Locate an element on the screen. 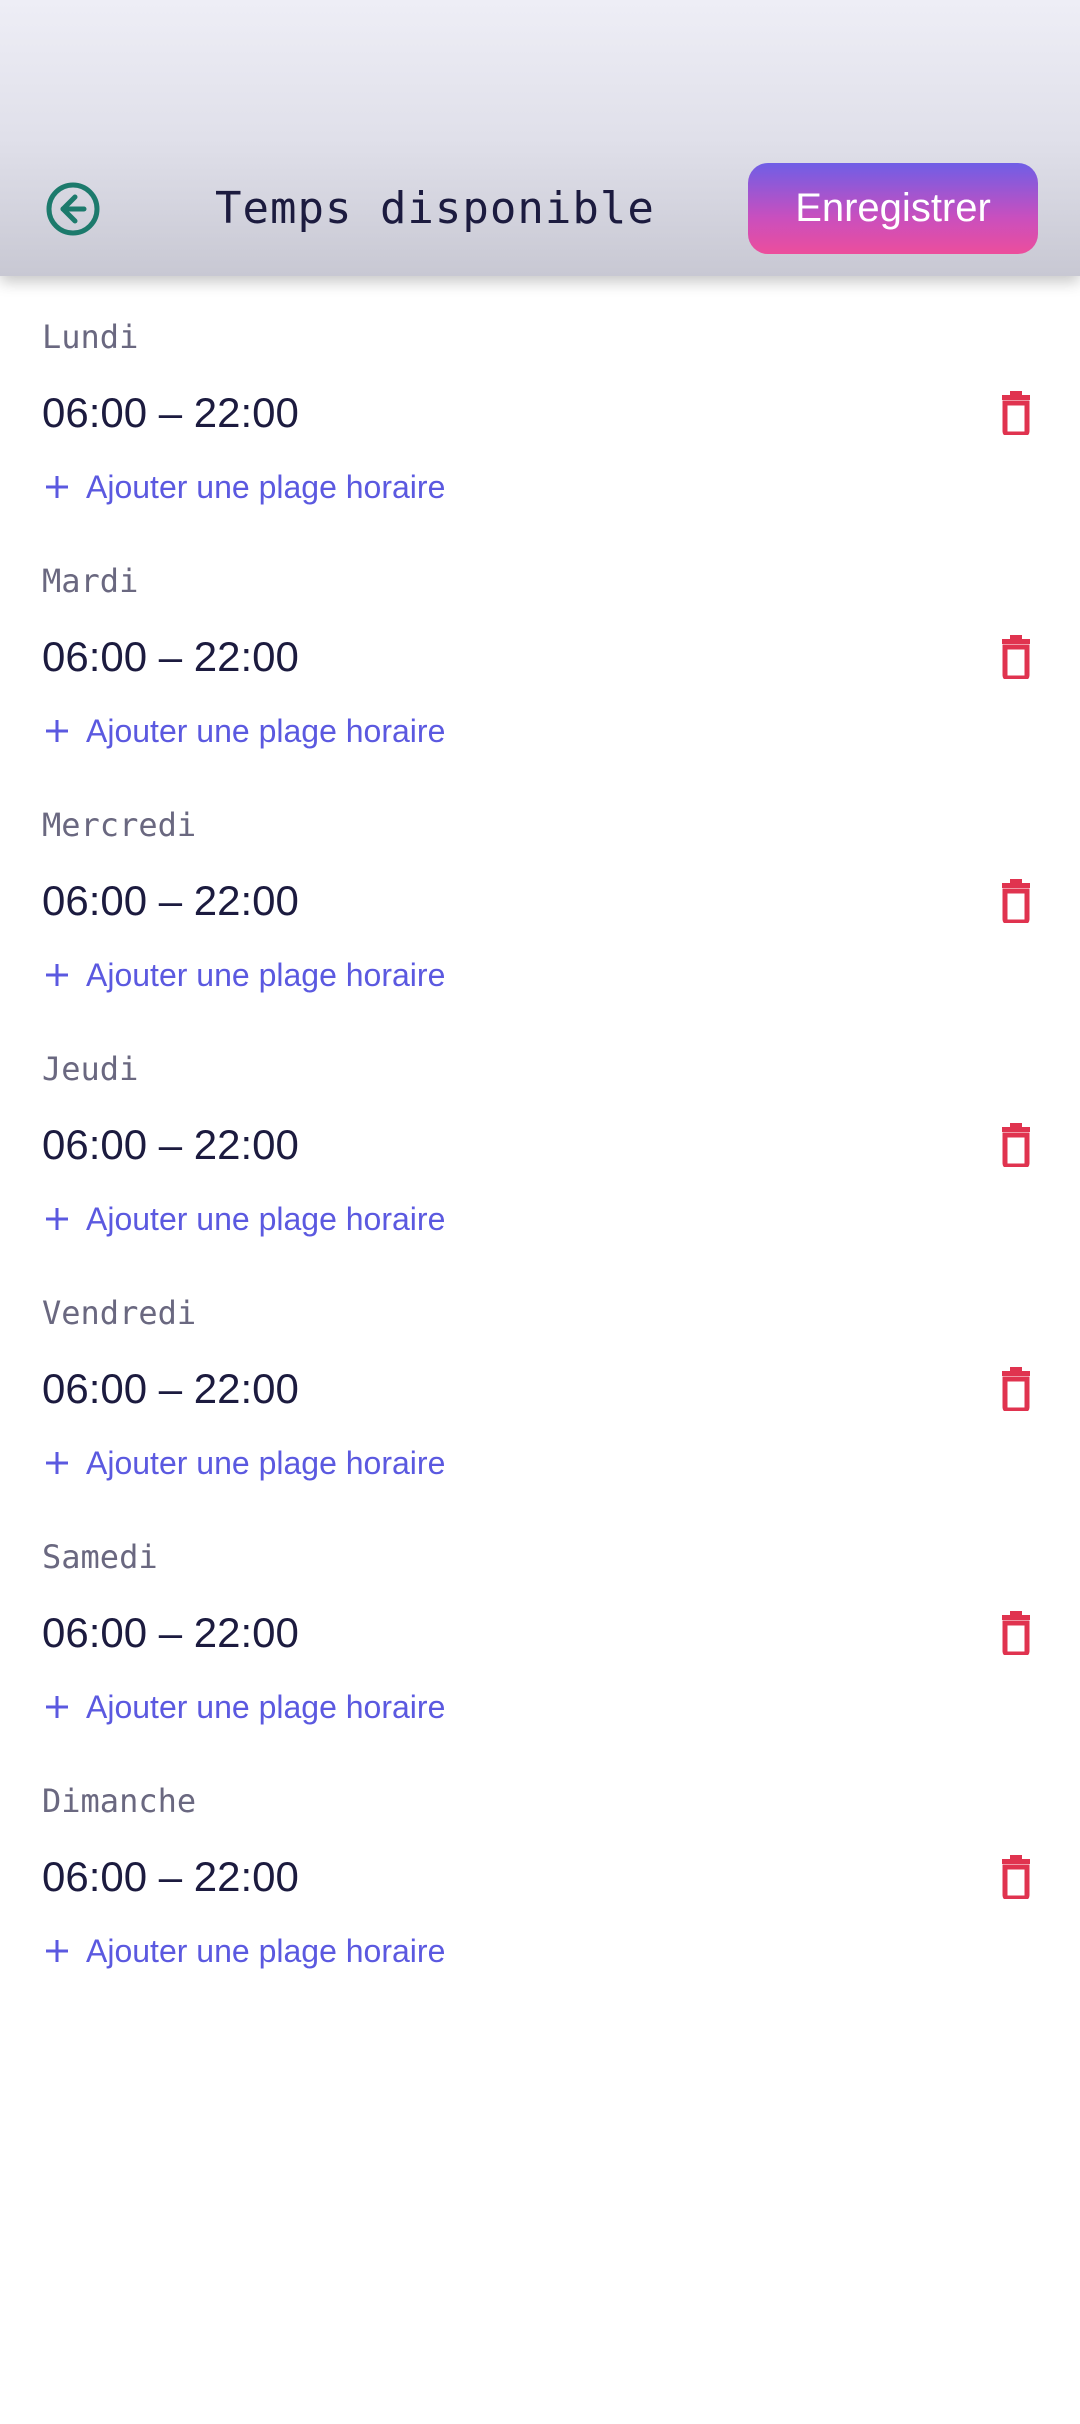 This screenshot has height=2424, width=1080. trash-icon is located at coordinates (1016, 1878).